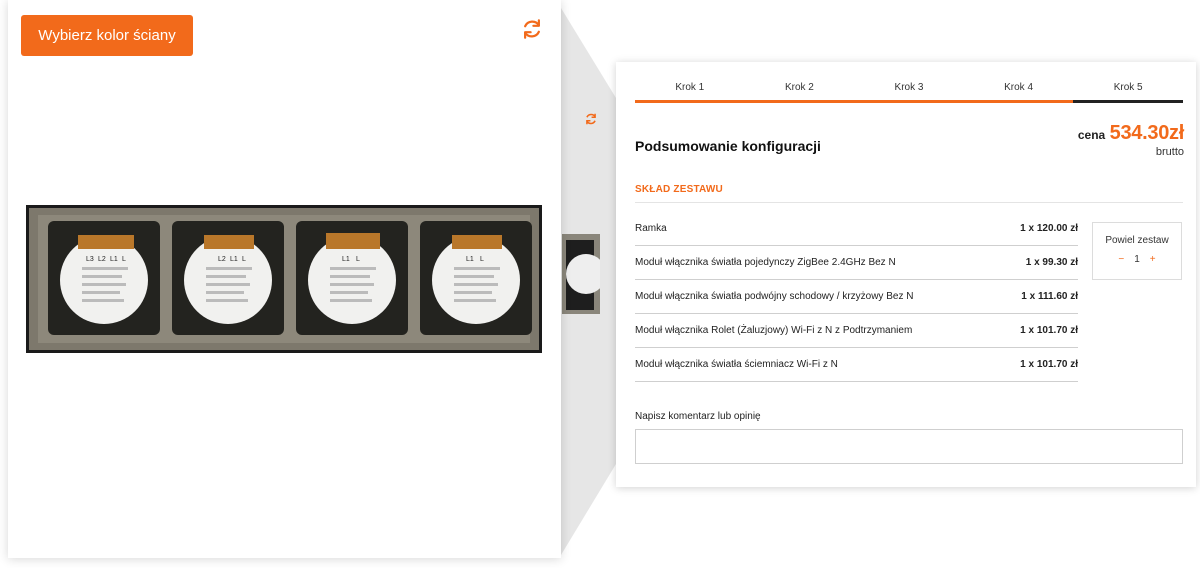  What do you see at coordinates (690, 87) in the screenshot?
I see `tab-label: Krok 1` at bounding box center [690, 87].